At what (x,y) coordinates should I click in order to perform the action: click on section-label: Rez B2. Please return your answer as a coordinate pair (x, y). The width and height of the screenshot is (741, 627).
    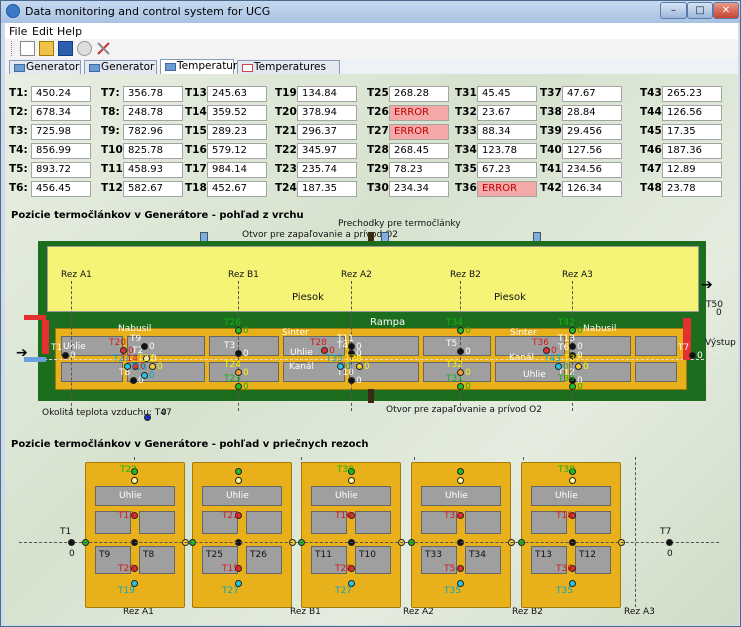
    Looking at the image, I should click on (465, 275).